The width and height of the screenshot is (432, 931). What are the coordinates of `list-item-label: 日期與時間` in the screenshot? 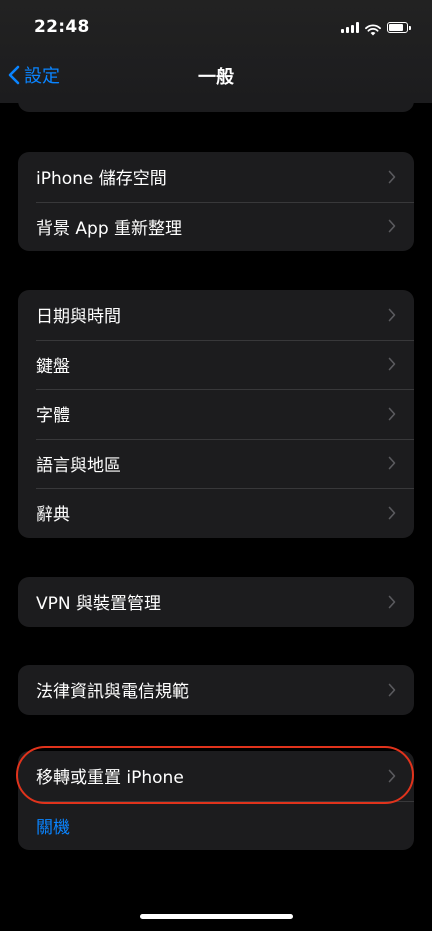 It's located at (78, 317).